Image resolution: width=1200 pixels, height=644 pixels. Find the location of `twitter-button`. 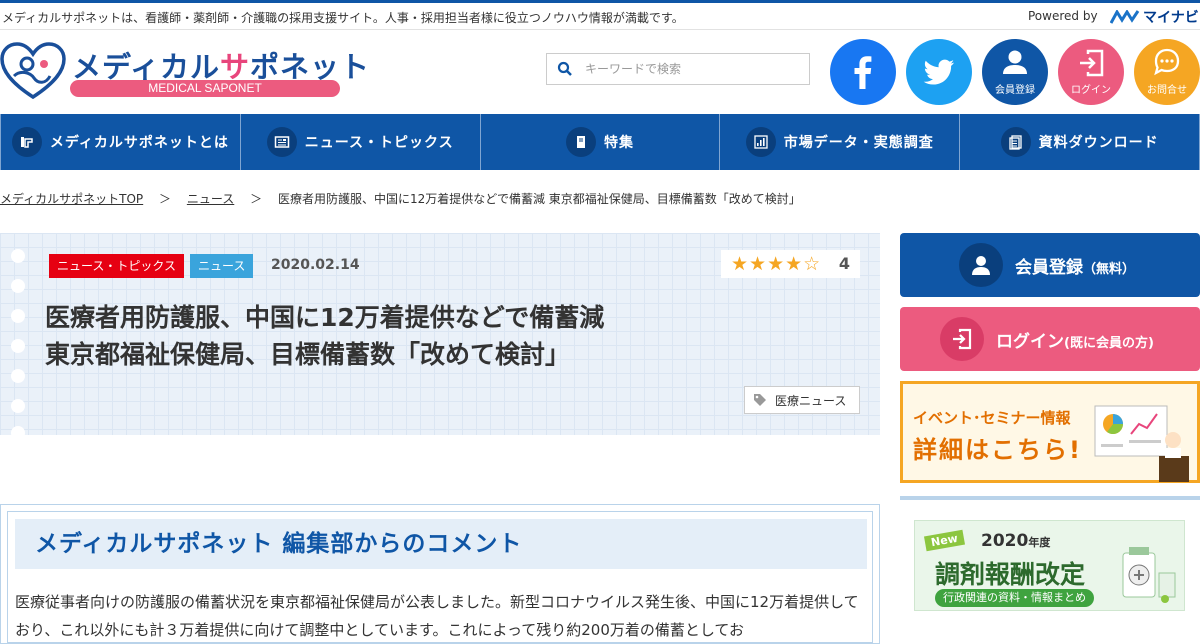

twitter-button is located at coordinates (939, 72).